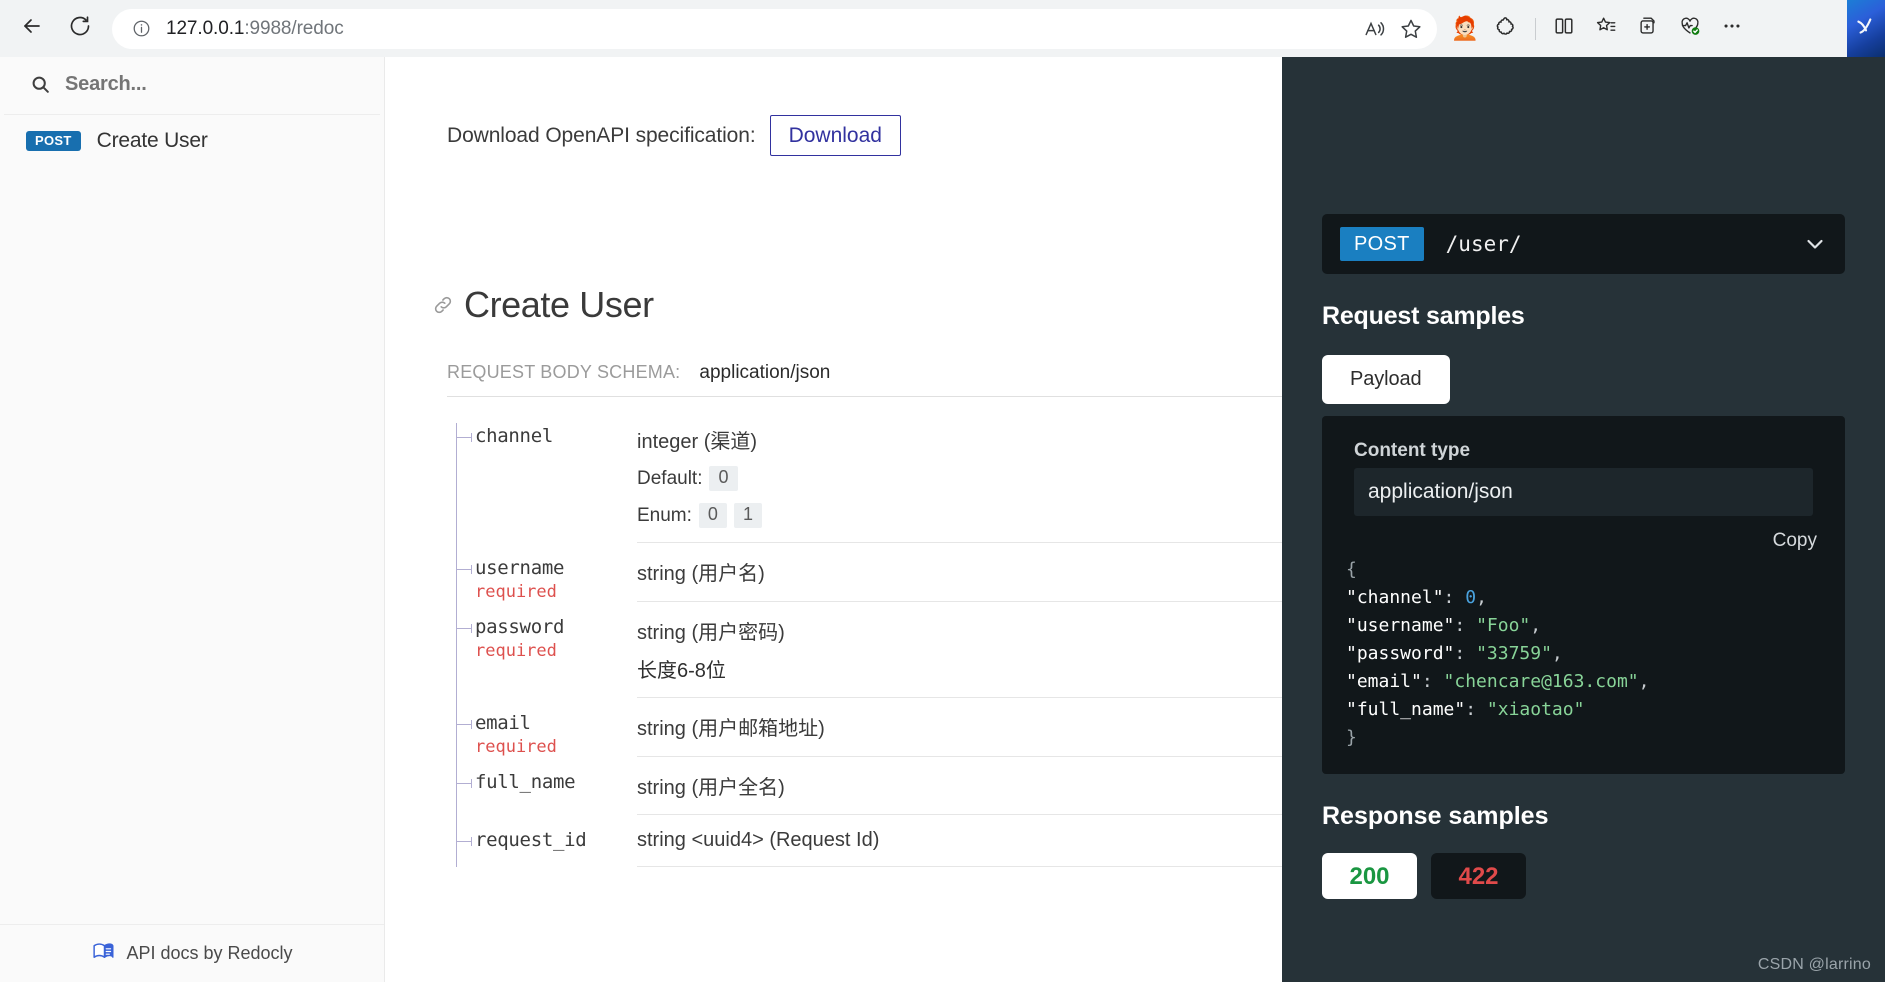 Image resolution: width=1885 pixels, height=982 pixels. I want to click on browser-toolbar: 127.0.0.1:9988/redoc 🧑🏻‍🦰, so click(942, 28).